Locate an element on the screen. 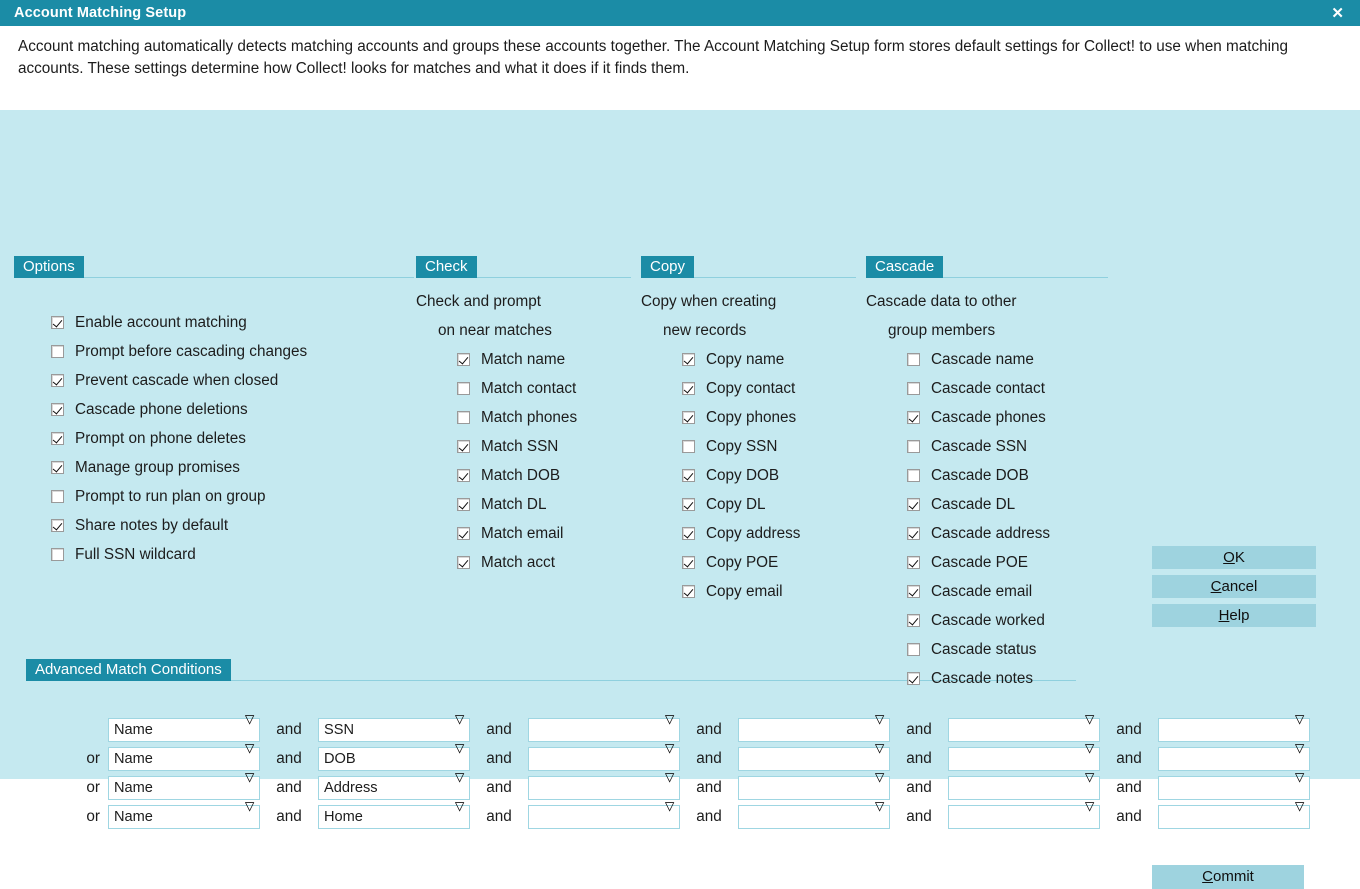  option-checkbox-row: Prevent cascade when closed is located at coordinates (179, 380).